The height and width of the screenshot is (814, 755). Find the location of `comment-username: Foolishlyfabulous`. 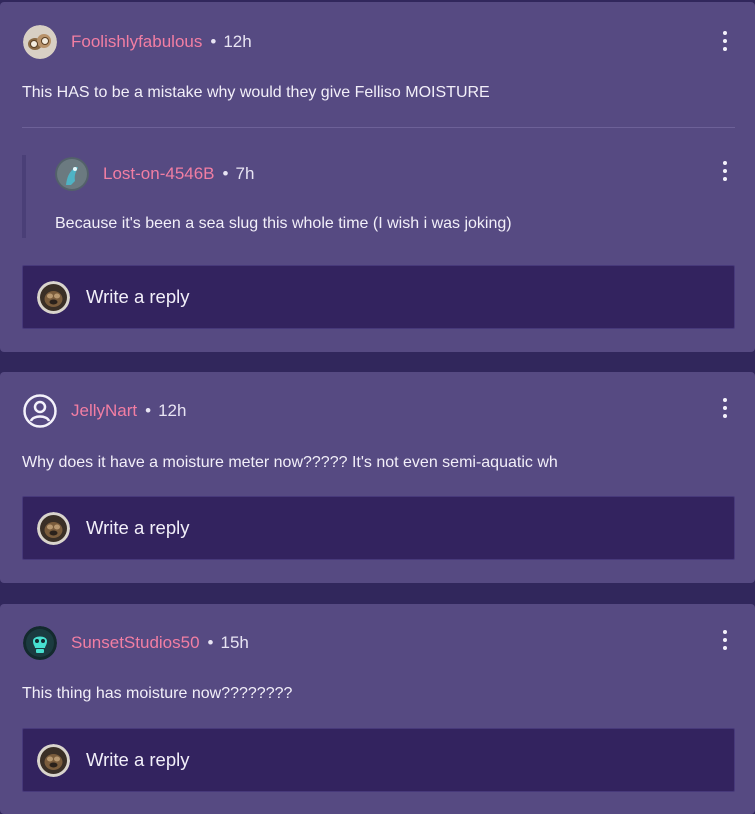

comment-username: Foolishlyfabulous is located at coordinates (136, 42).